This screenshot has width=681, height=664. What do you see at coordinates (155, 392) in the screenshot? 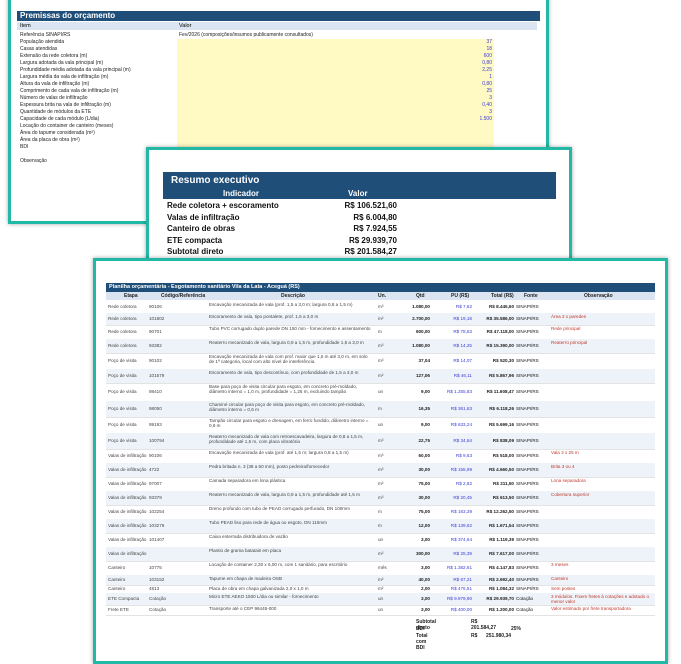
I see `cell-cod: 98410` at bounding box center [155, 392].